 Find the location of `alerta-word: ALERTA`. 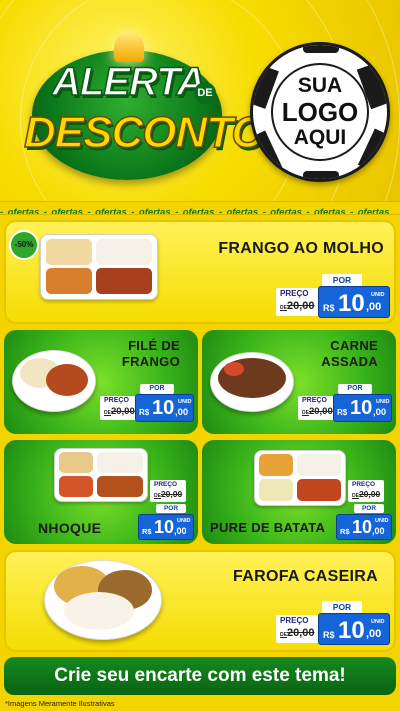

alerta-word: ALERTA is located at coordinates (128, 82).